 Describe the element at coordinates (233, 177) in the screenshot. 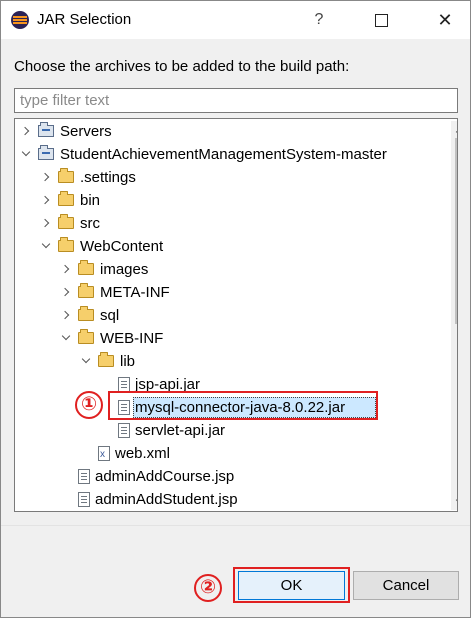

I see `tree-item: .settings` at that location.